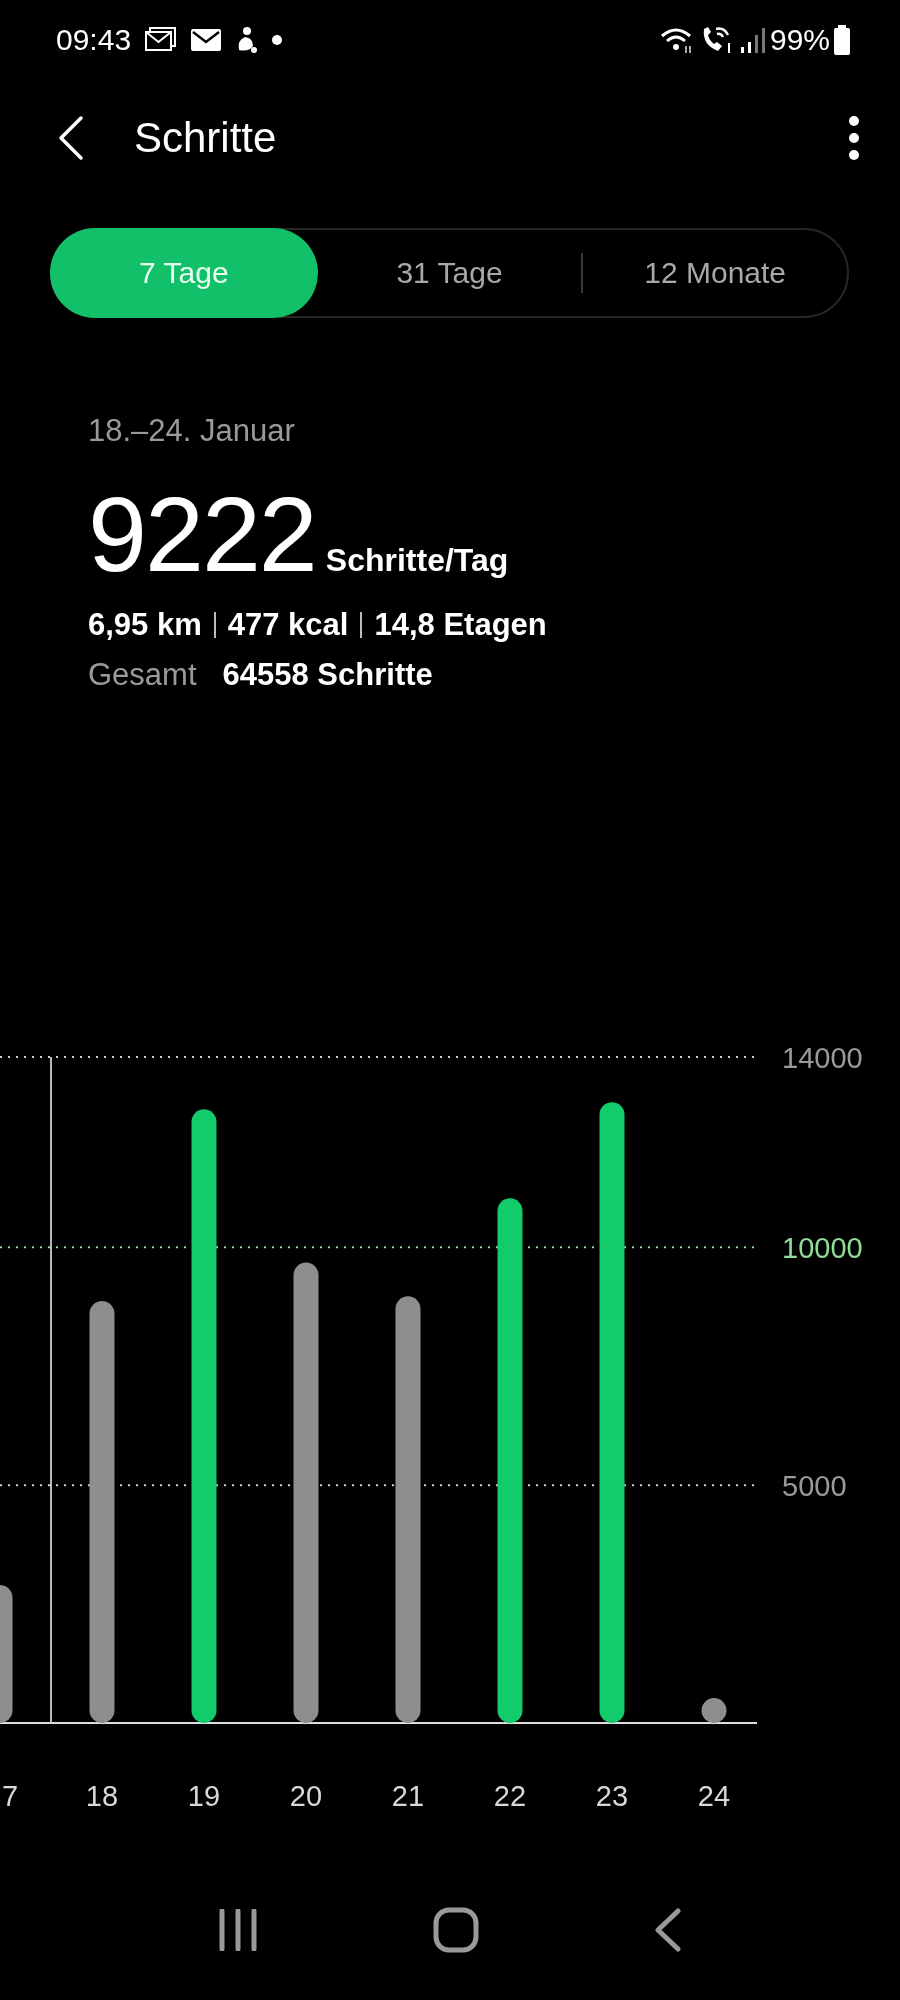 The width and height of the screenshot is (900, 2000). I want to click on wifi-icon, so click(676, 40).